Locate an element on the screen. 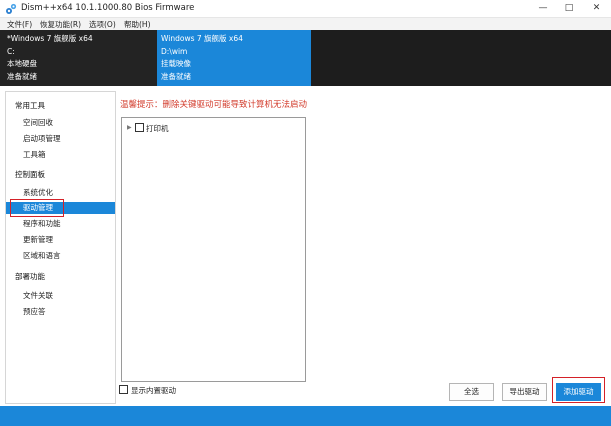 The height and width of the screenshot is (426, 611). maximize-button: □ is located at coordinates (569, 9).